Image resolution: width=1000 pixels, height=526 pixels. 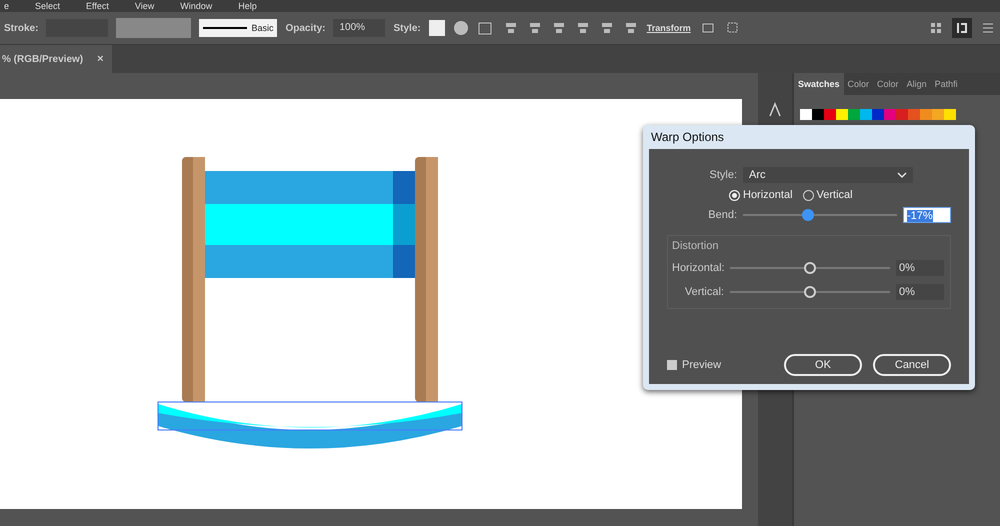 What do you see at coordinates (238, 28) in the screenshot?
I see `brush-dropdown: Basic` at bounding box center [238, 28].